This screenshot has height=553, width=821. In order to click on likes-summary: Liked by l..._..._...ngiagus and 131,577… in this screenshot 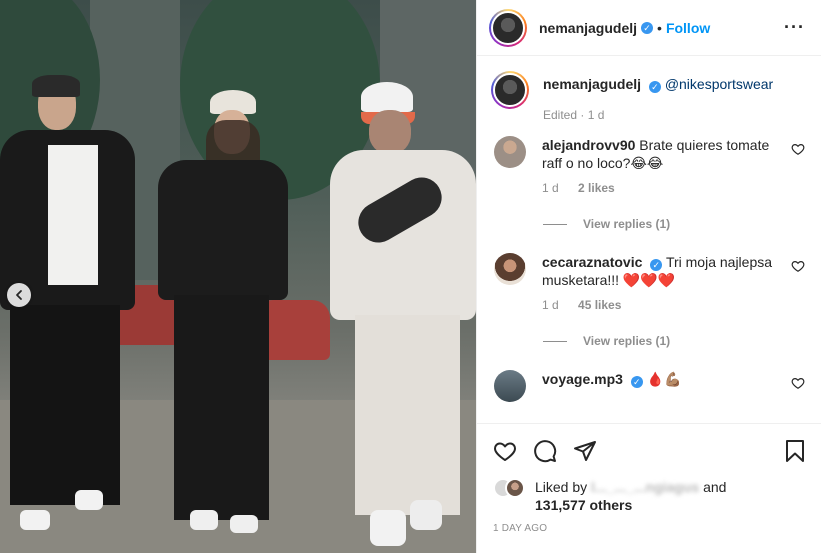, I will do `click(649, 496)`.